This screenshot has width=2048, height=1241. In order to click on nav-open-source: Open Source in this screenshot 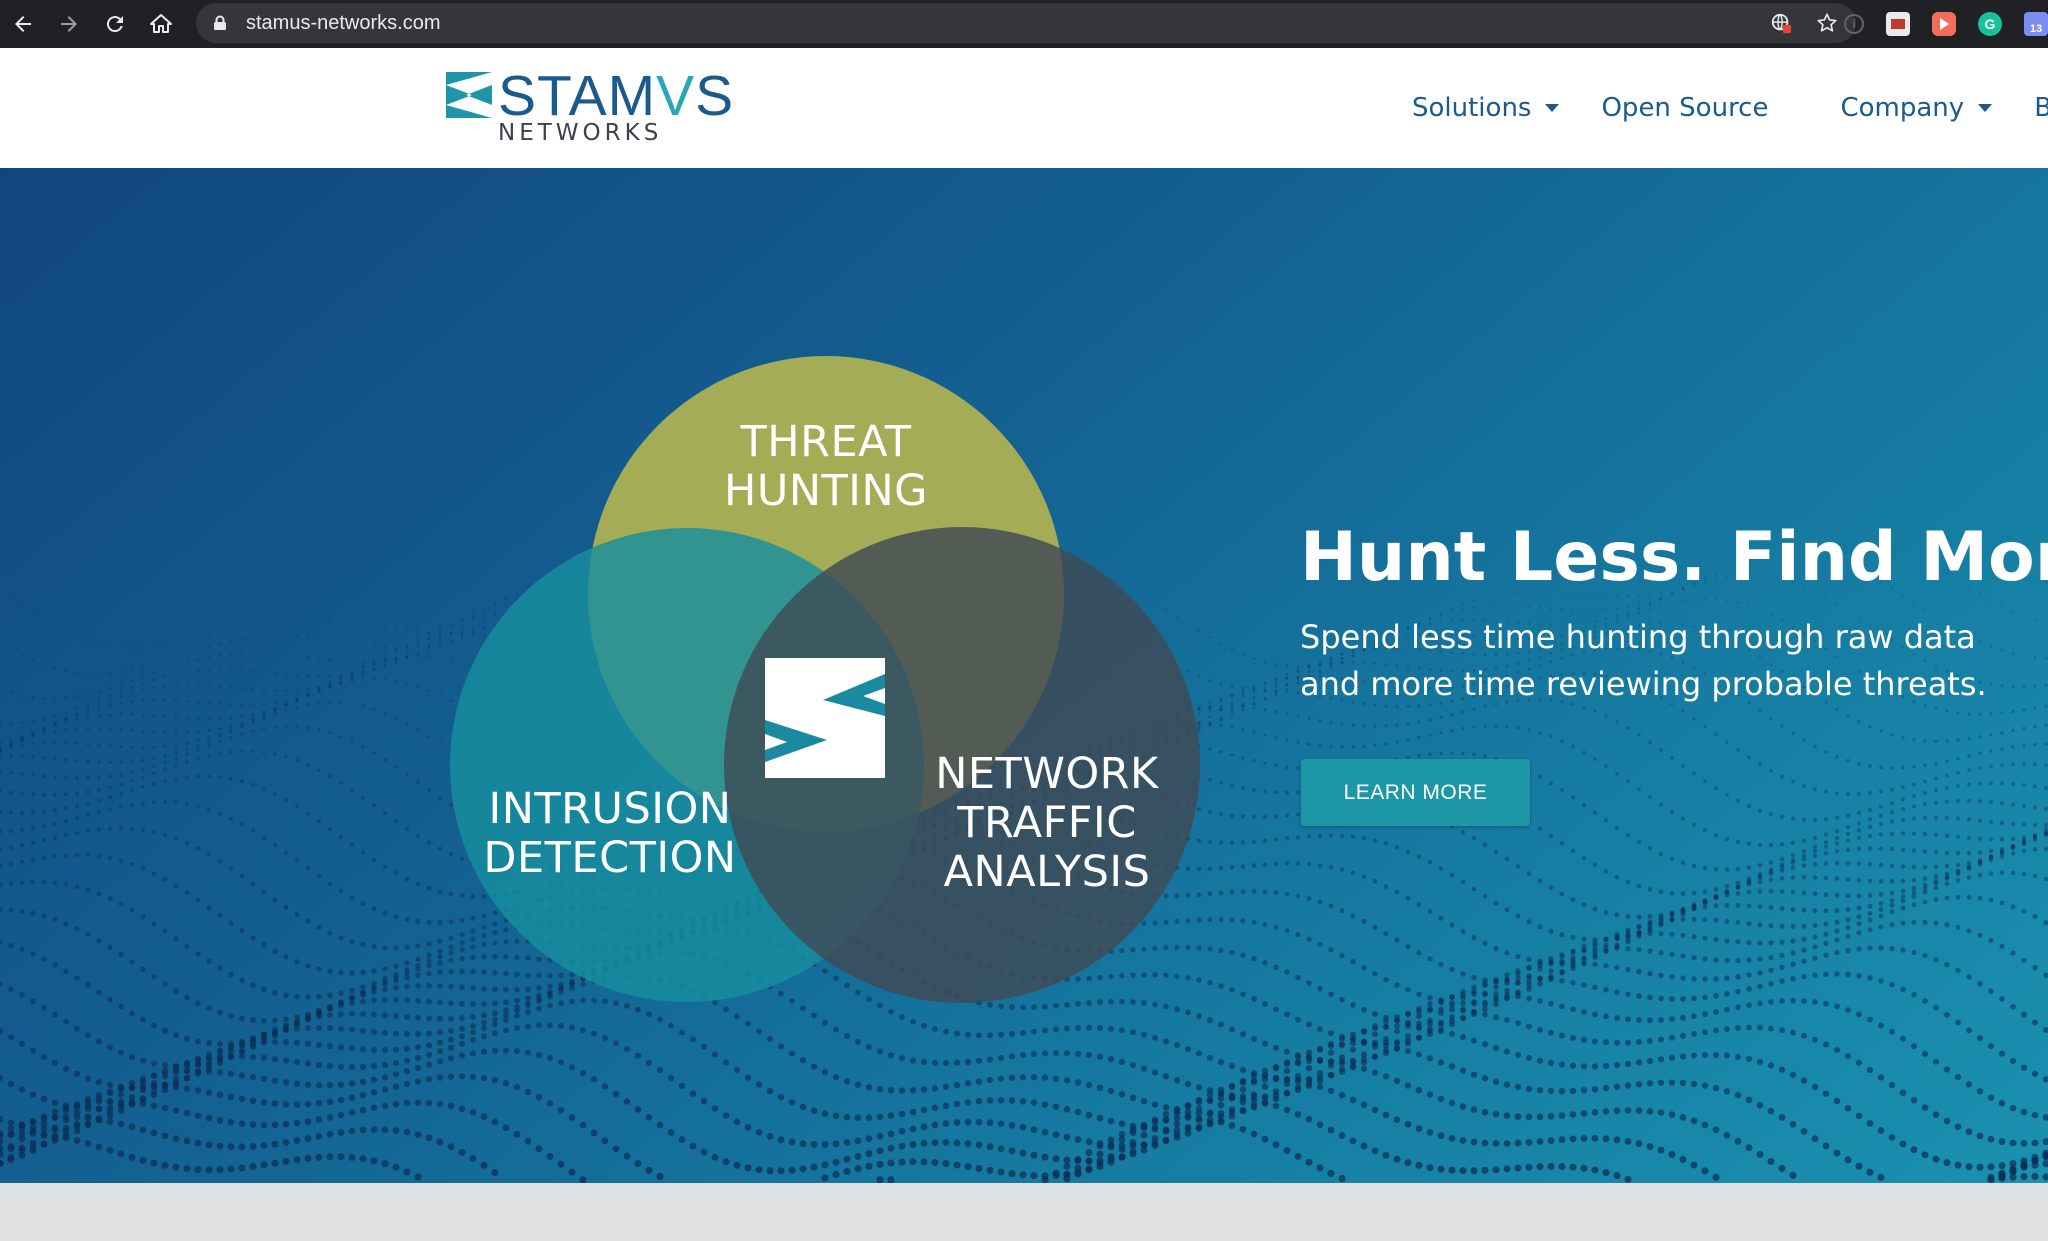, I will do `click(1684, 108)`.